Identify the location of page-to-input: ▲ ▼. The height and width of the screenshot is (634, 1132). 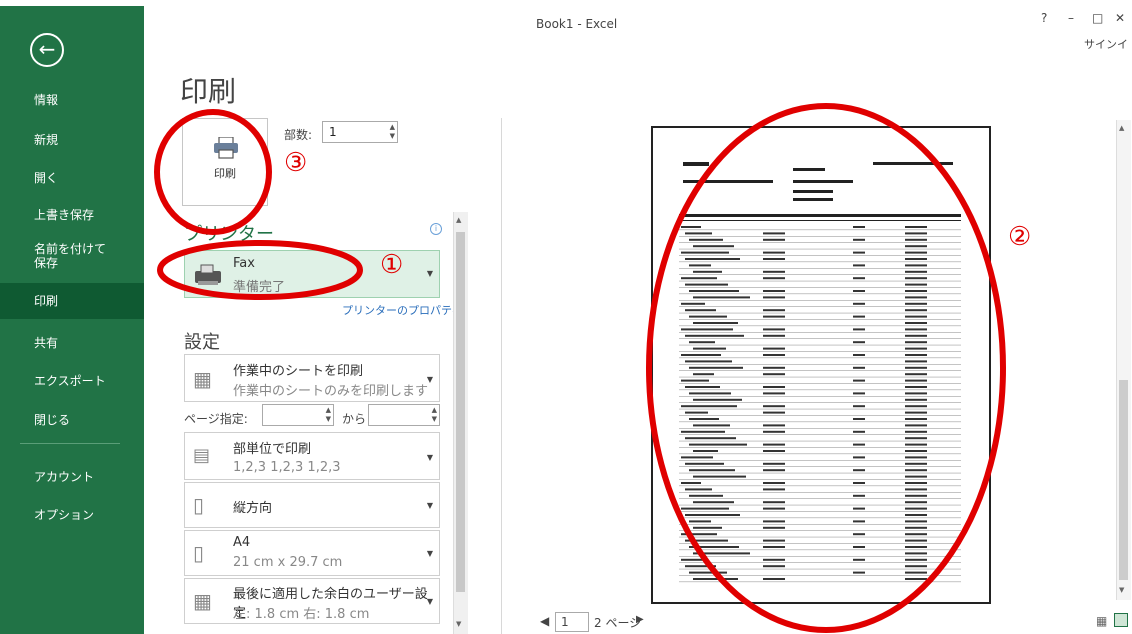
(404, 415).